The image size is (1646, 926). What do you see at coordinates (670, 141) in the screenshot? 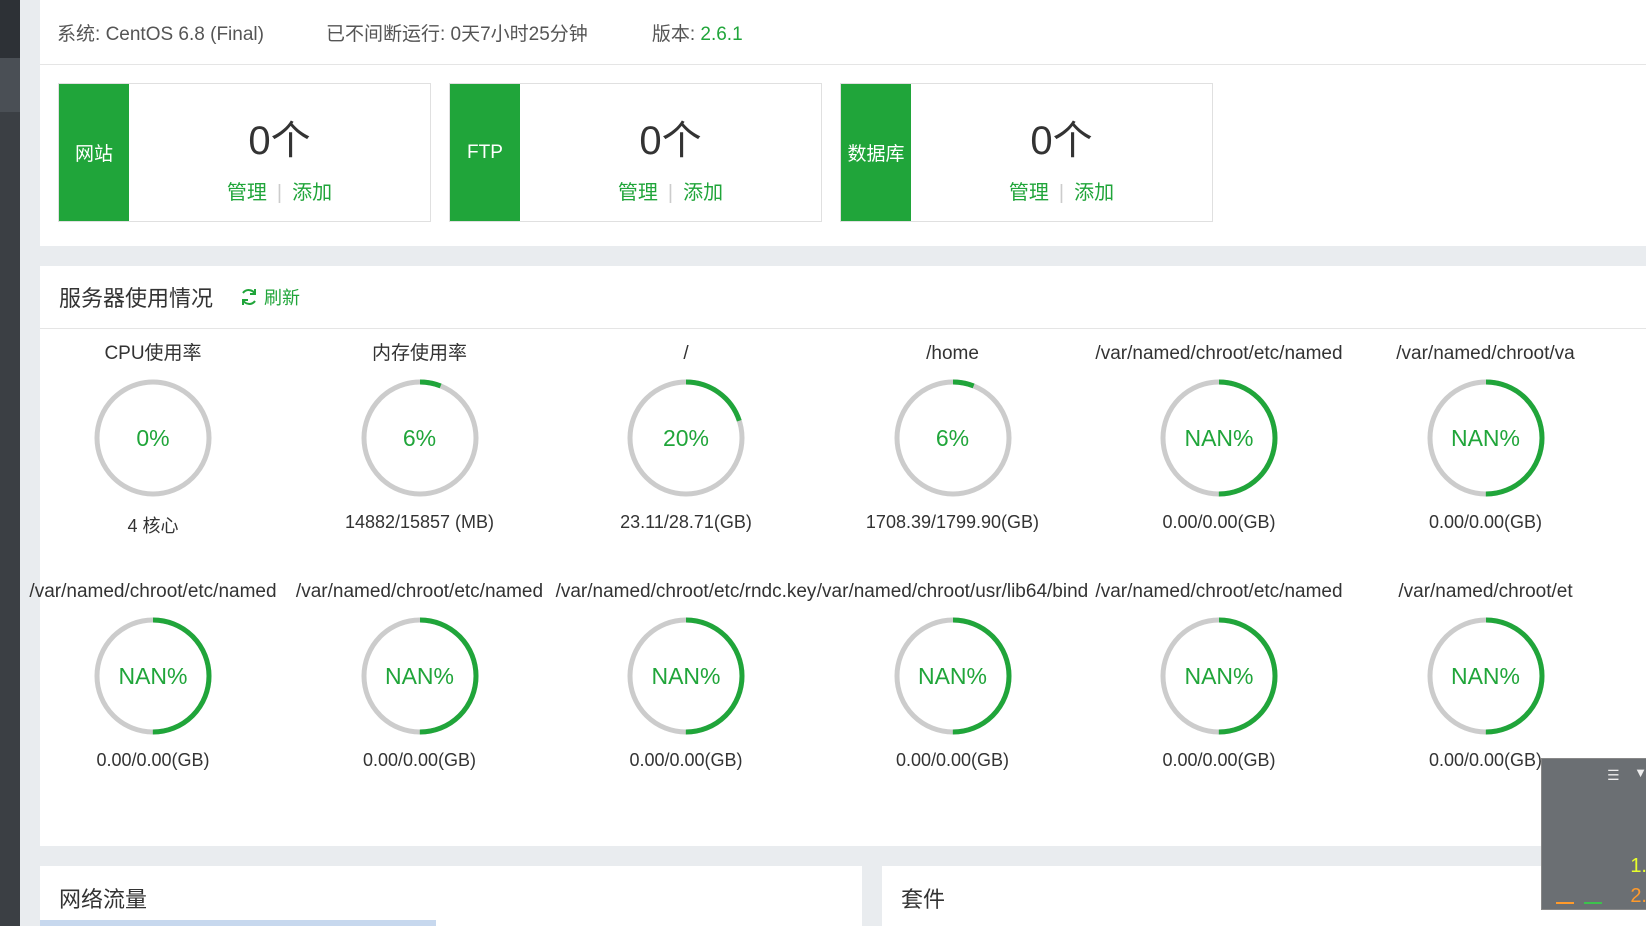
I see `ftp-count: 0个` at bounding box center [670, 141].